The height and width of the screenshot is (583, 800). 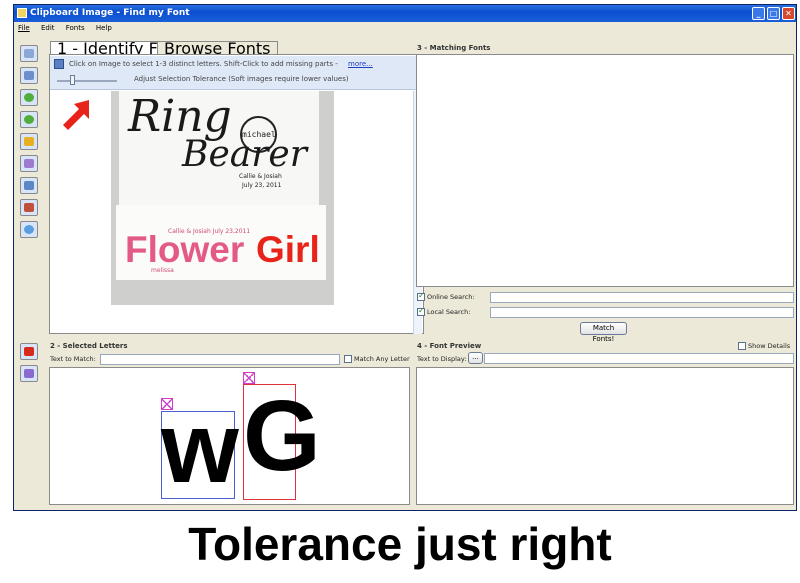 What do you see at coordinates (29, 373) in the screenshot?
I see `clear-selection-icon` at bounding box center [29, 373].